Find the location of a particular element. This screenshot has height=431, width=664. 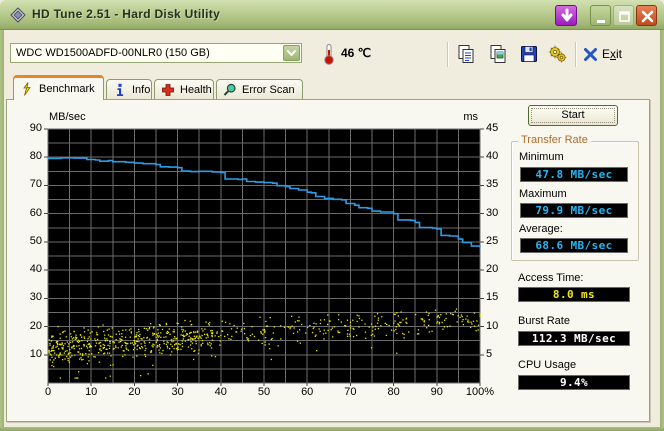

access-time-label: Access Time: is located at coordinates (551, 278).